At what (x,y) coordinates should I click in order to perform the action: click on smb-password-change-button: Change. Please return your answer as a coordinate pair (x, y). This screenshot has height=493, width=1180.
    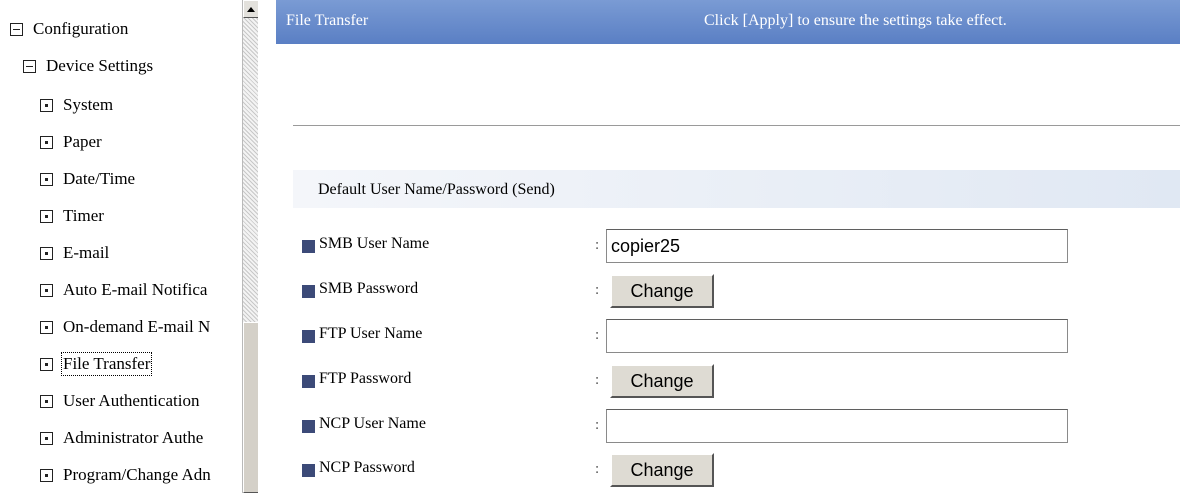
    Looking at the image, I should click on (662, 291).